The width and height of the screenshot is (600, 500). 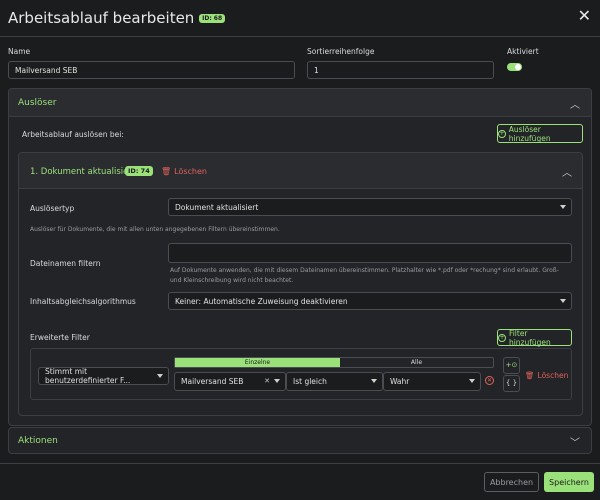 What do you see at coordinates (569, 482) in the screenshot?
I see `save-button: Speichern` at bounding box center [569, 482].